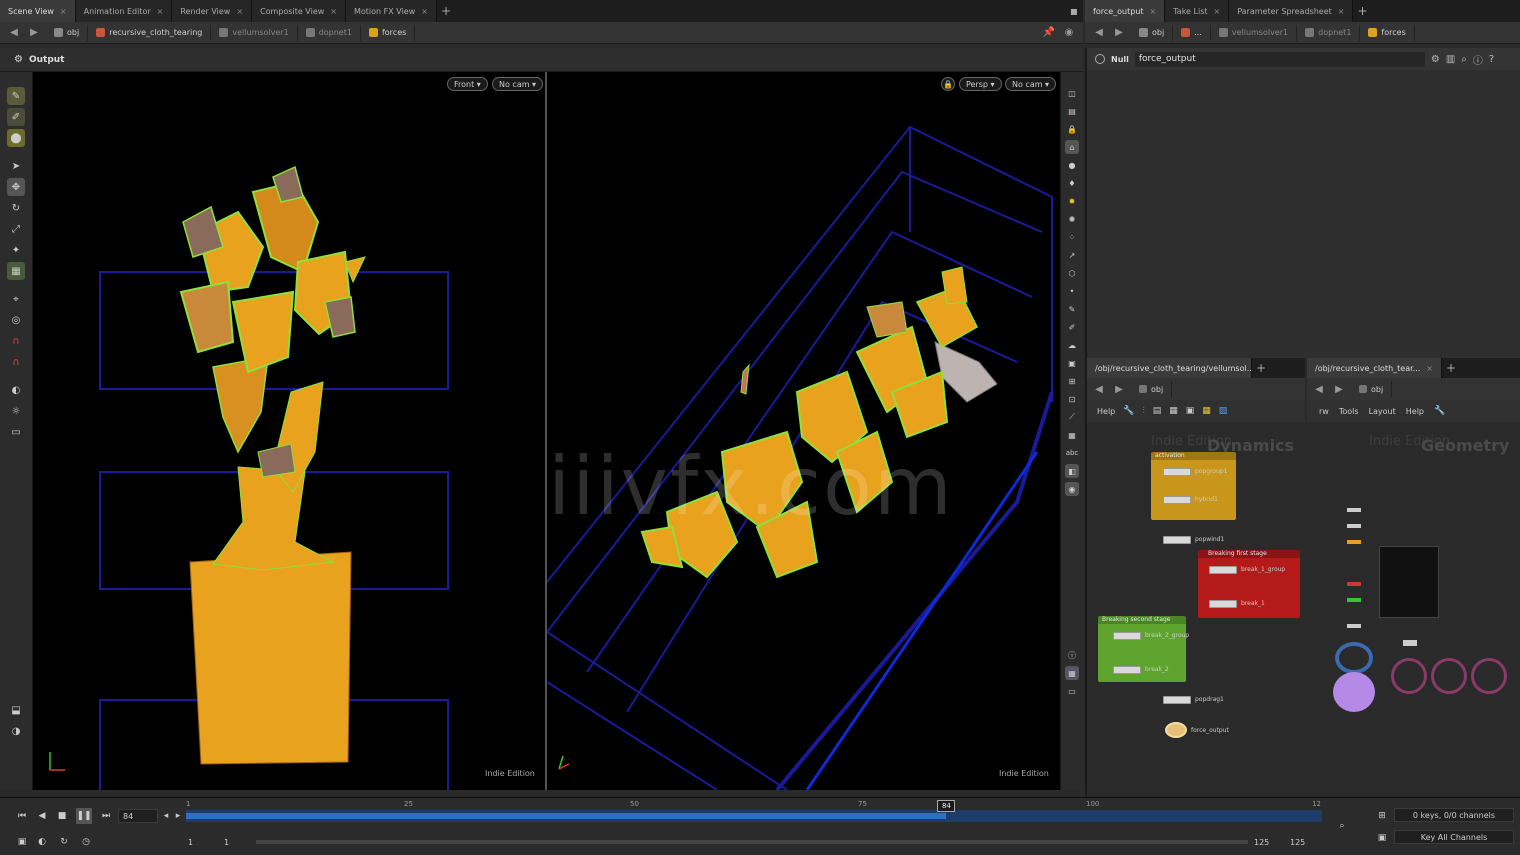 This screenshot has width=1520, height=855. What do you see at coordinates (1382, 816) in the screenshot?
I see `key-filter-icon: ⊞` at bounding box center [1382, 816].